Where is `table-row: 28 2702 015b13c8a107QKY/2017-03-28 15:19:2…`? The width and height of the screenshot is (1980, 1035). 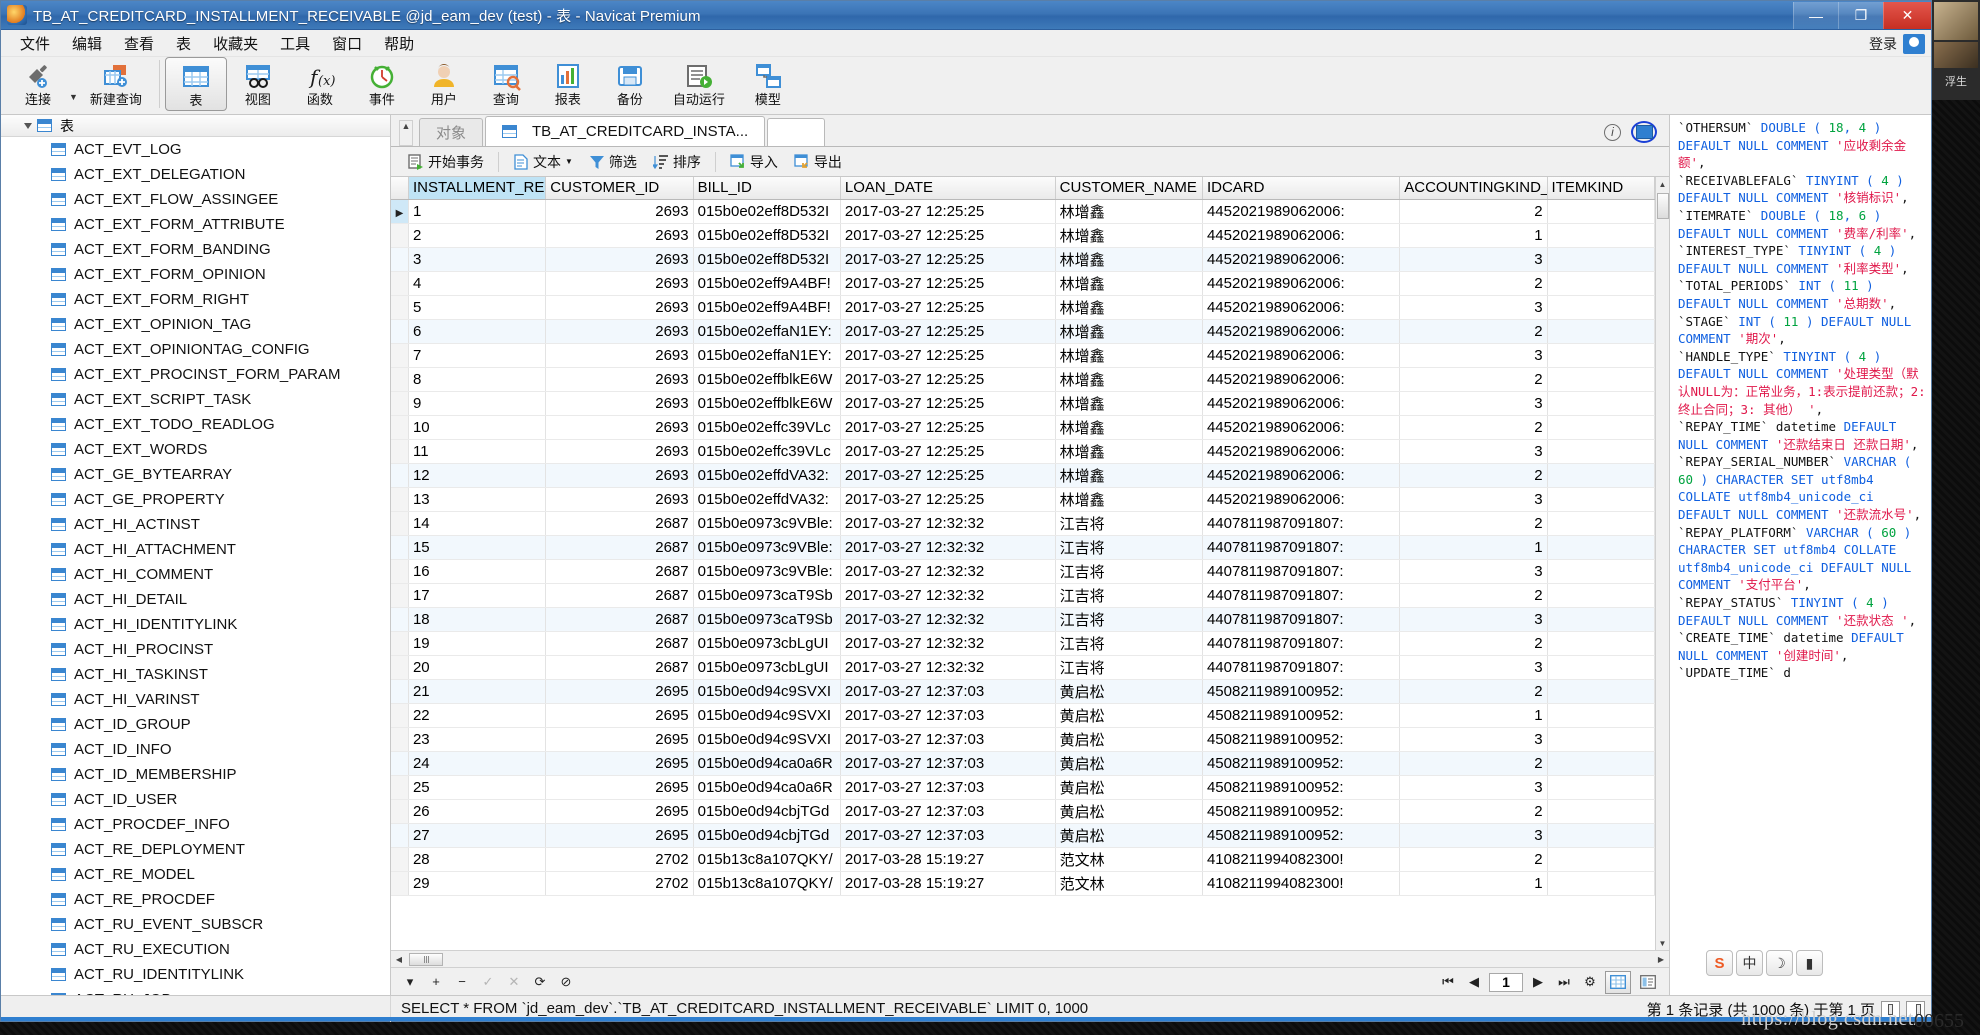 table-row: 28 2702 015b13c8a107QKY/2017-03-28 15:19:2… is located at coordinates (1023, 859).